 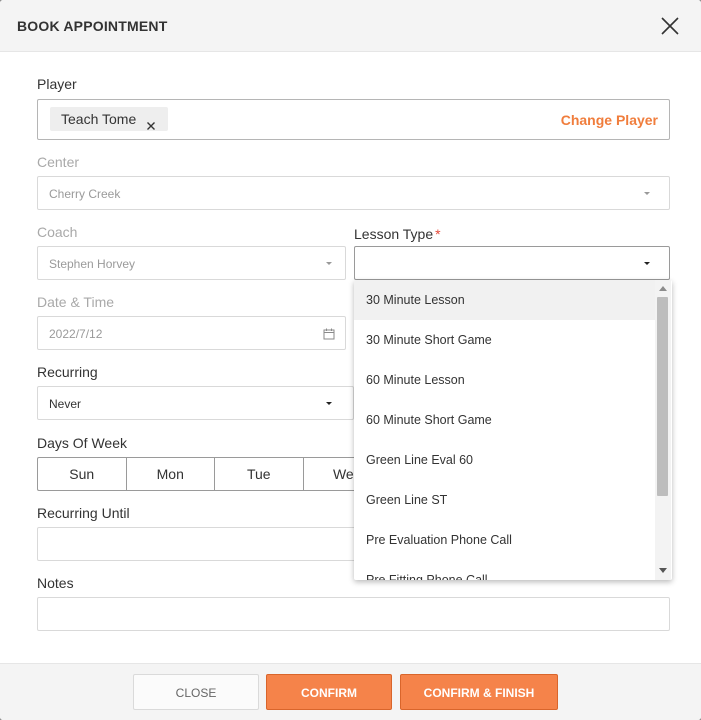 I want to click on coach-select: Stephen Horvey, so click(x=191, y=263).